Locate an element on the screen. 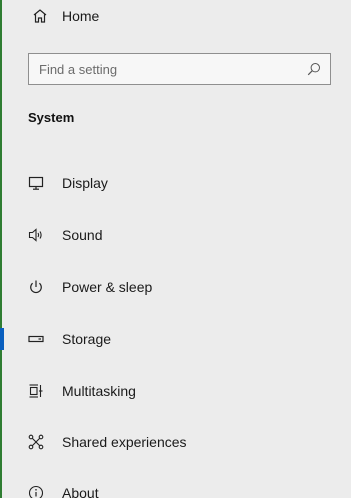  nav-item-sound: Sound is located at coordinates (175, 235).